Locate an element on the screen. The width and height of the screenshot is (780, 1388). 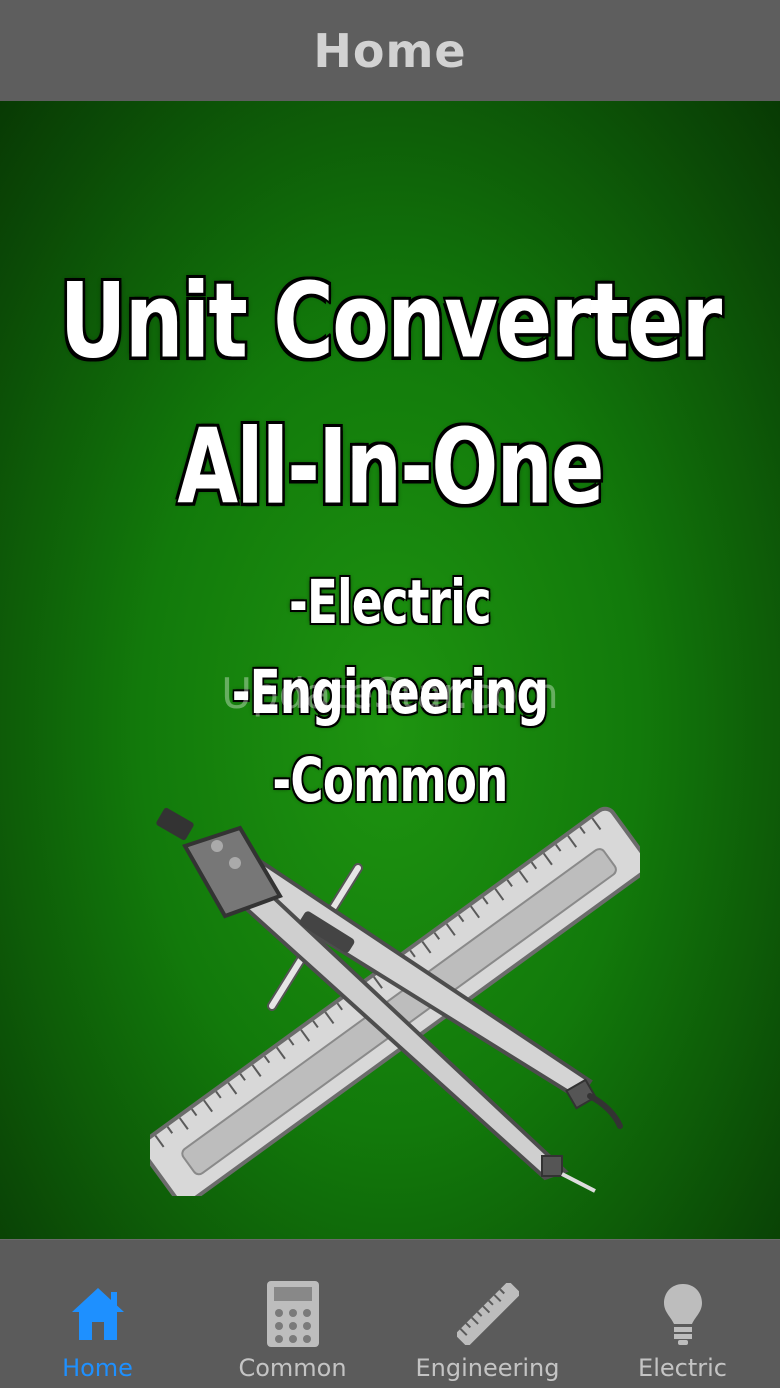
hero-title-line2: All-In-One is located at coordinates (391, 467).